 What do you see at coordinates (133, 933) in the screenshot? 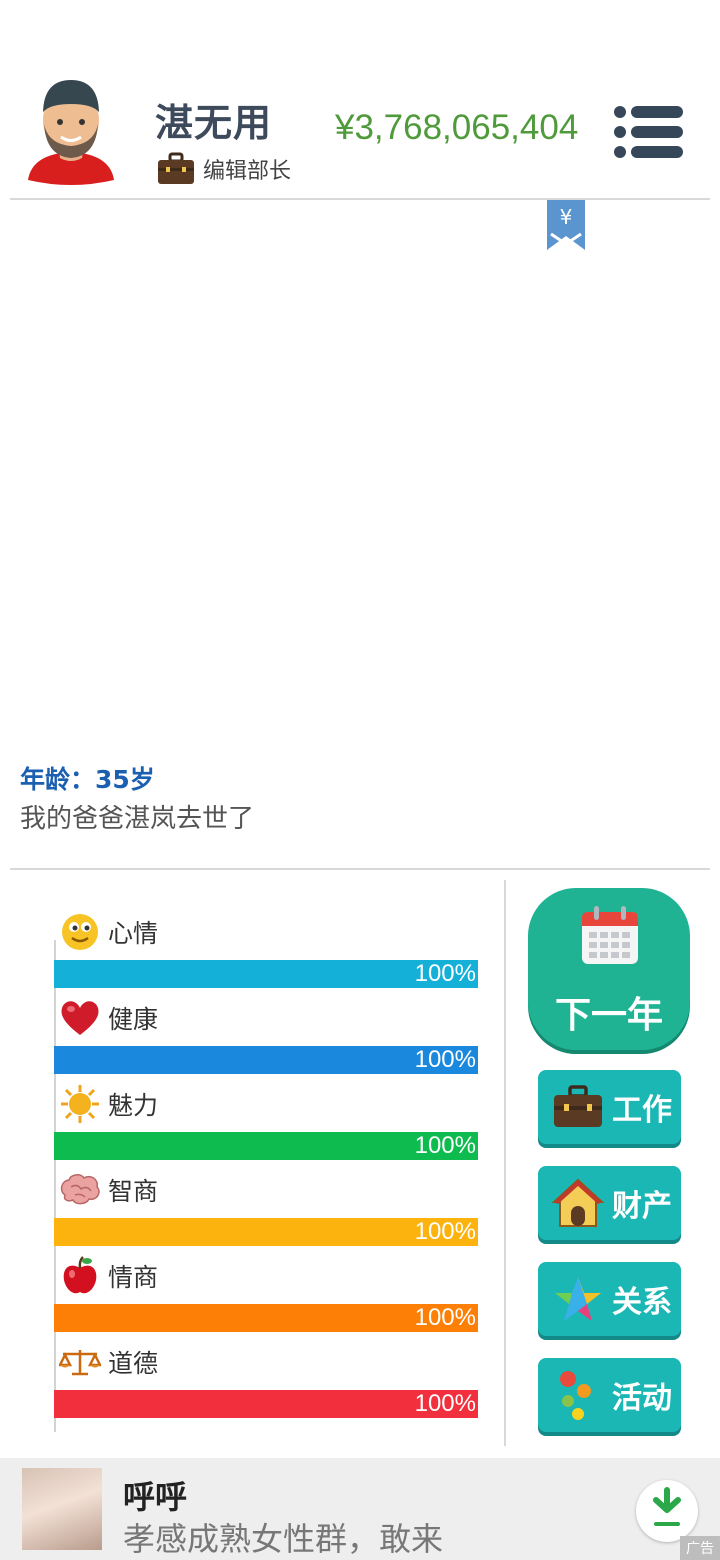
I see `stat-name: 心情` at bounding box center [133, 933].